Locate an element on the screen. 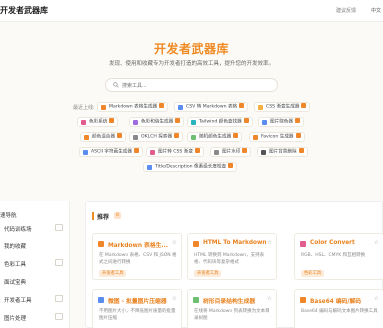 The height and width of the screenshot is (328, 383). tool-card: Base64 编码/解码 ☆ Base64 编码与解码文本图片转换工具 is located at coordinates (338, 308).